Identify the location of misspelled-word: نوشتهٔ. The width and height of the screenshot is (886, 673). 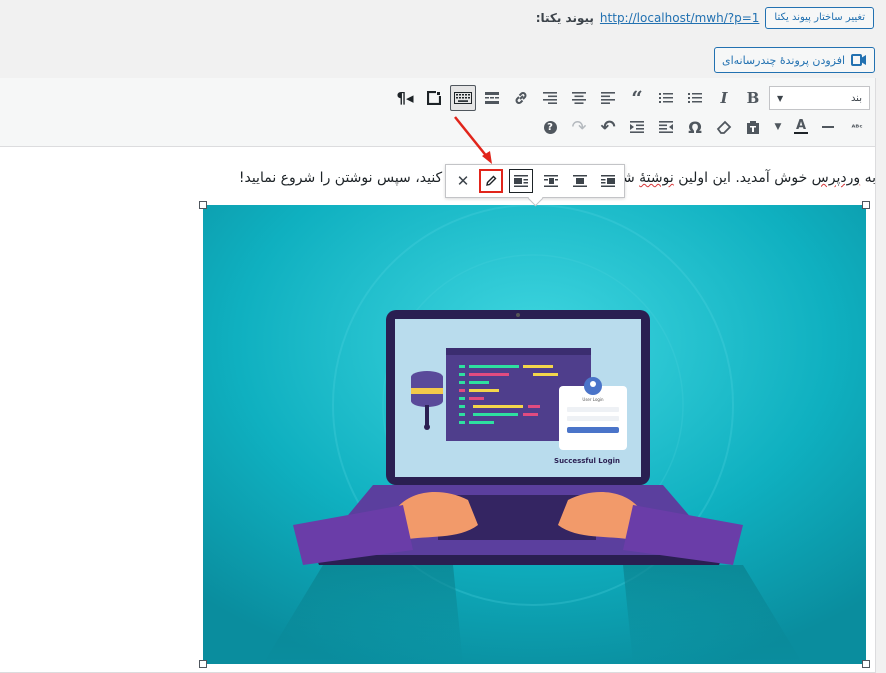
(656, 178).